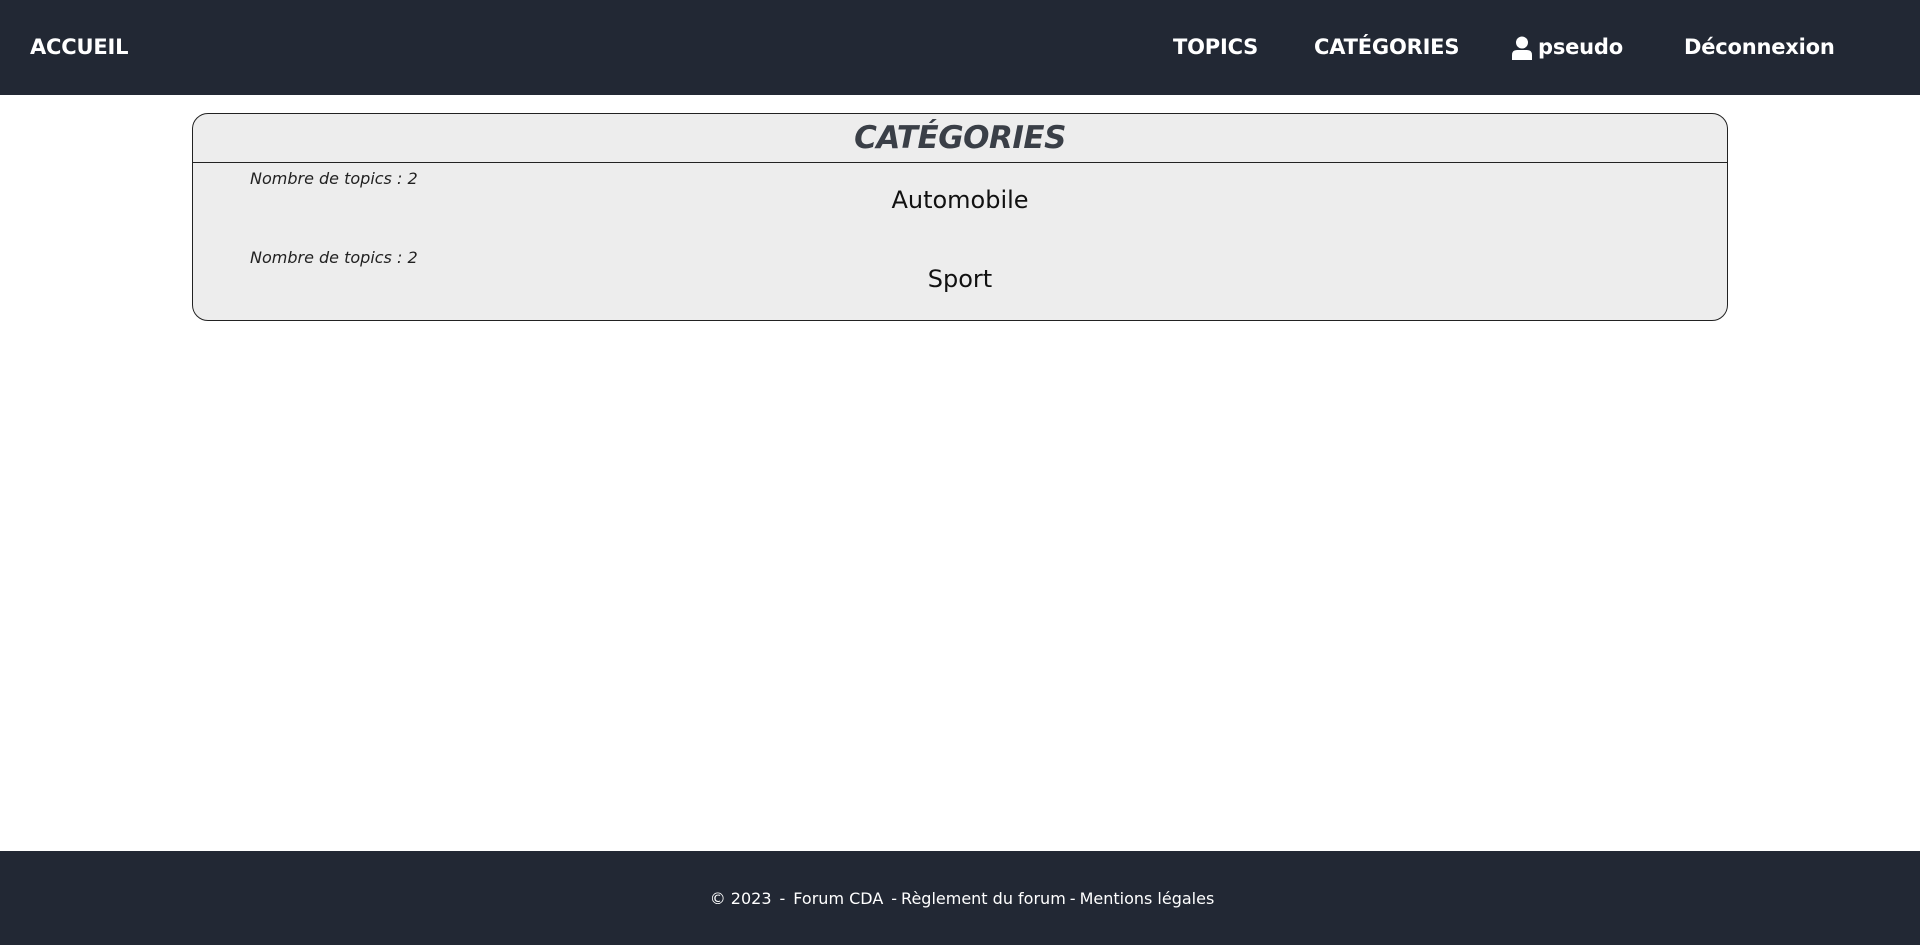 Image resolution: width=1920 pixels, height=945 pixels. Describe the element at coordinates (740, 898) in the screenshot. I see `footer-copyright: © 2023` at that location.